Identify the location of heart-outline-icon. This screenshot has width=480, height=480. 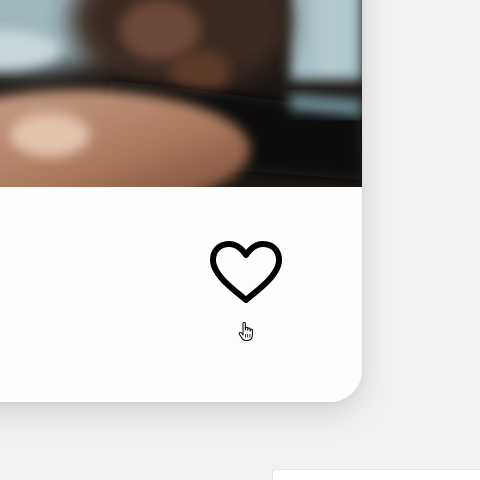
(246, 272).